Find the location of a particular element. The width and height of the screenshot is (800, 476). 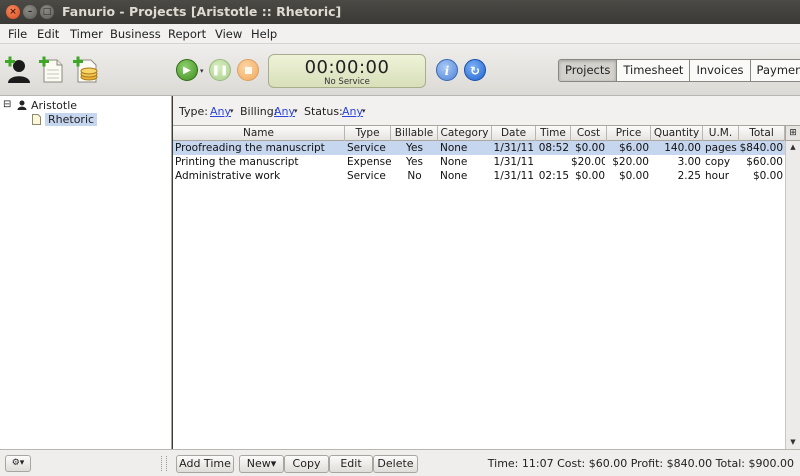

cell-um: pages is located at coordinates (721, 148).